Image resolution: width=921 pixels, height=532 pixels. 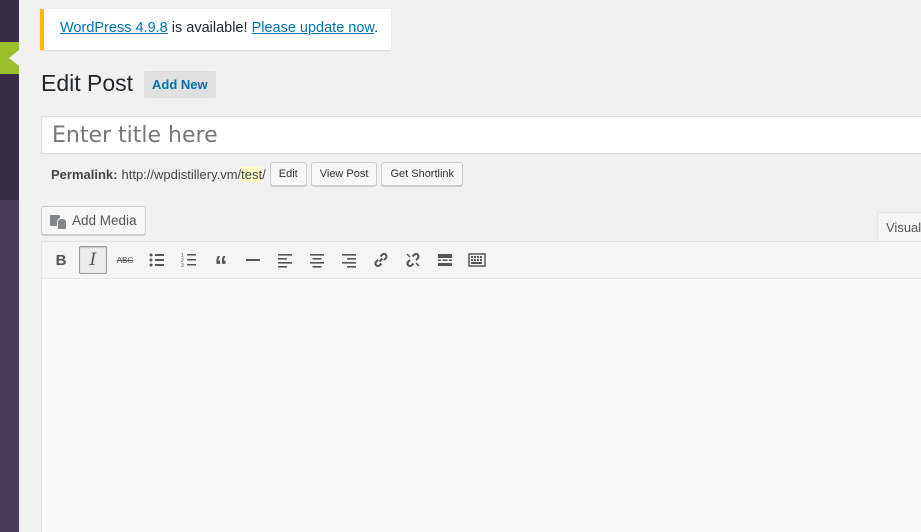 I want to click on edit-permalink-button: Edit, so click(x=288, y=174).